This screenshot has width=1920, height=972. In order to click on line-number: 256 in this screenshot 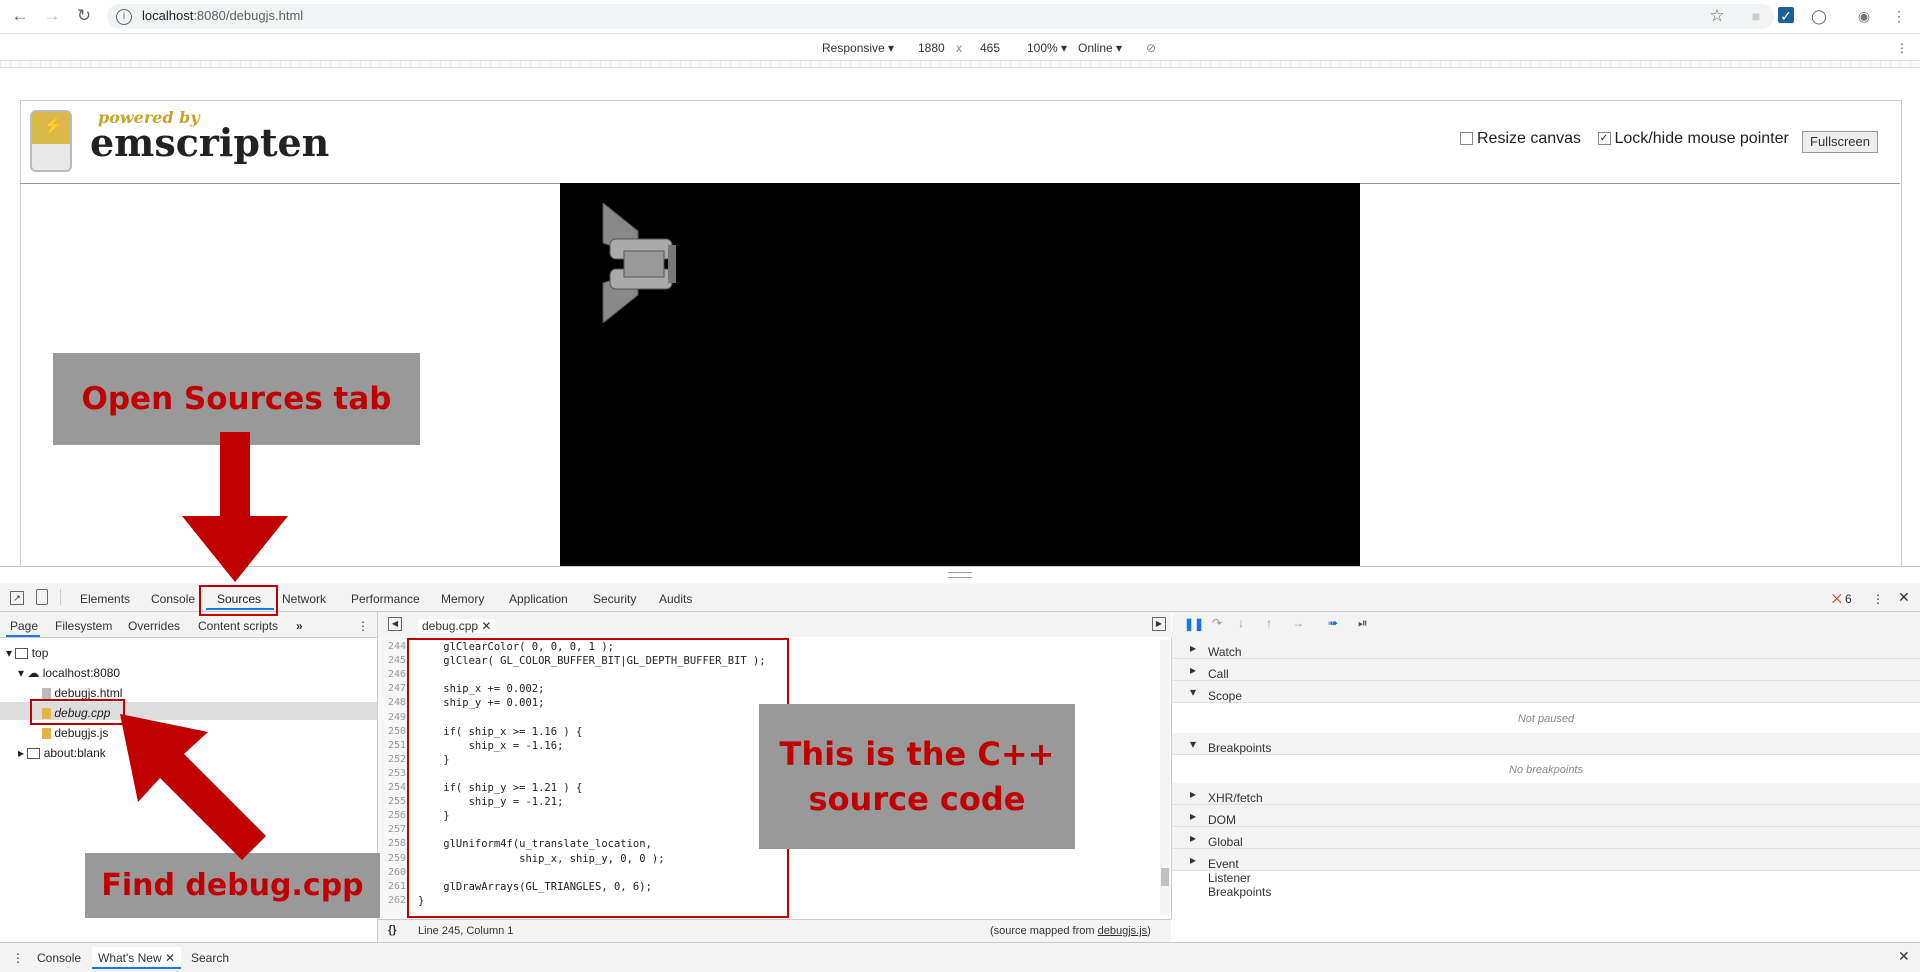, I will do `click(393, 815)`.